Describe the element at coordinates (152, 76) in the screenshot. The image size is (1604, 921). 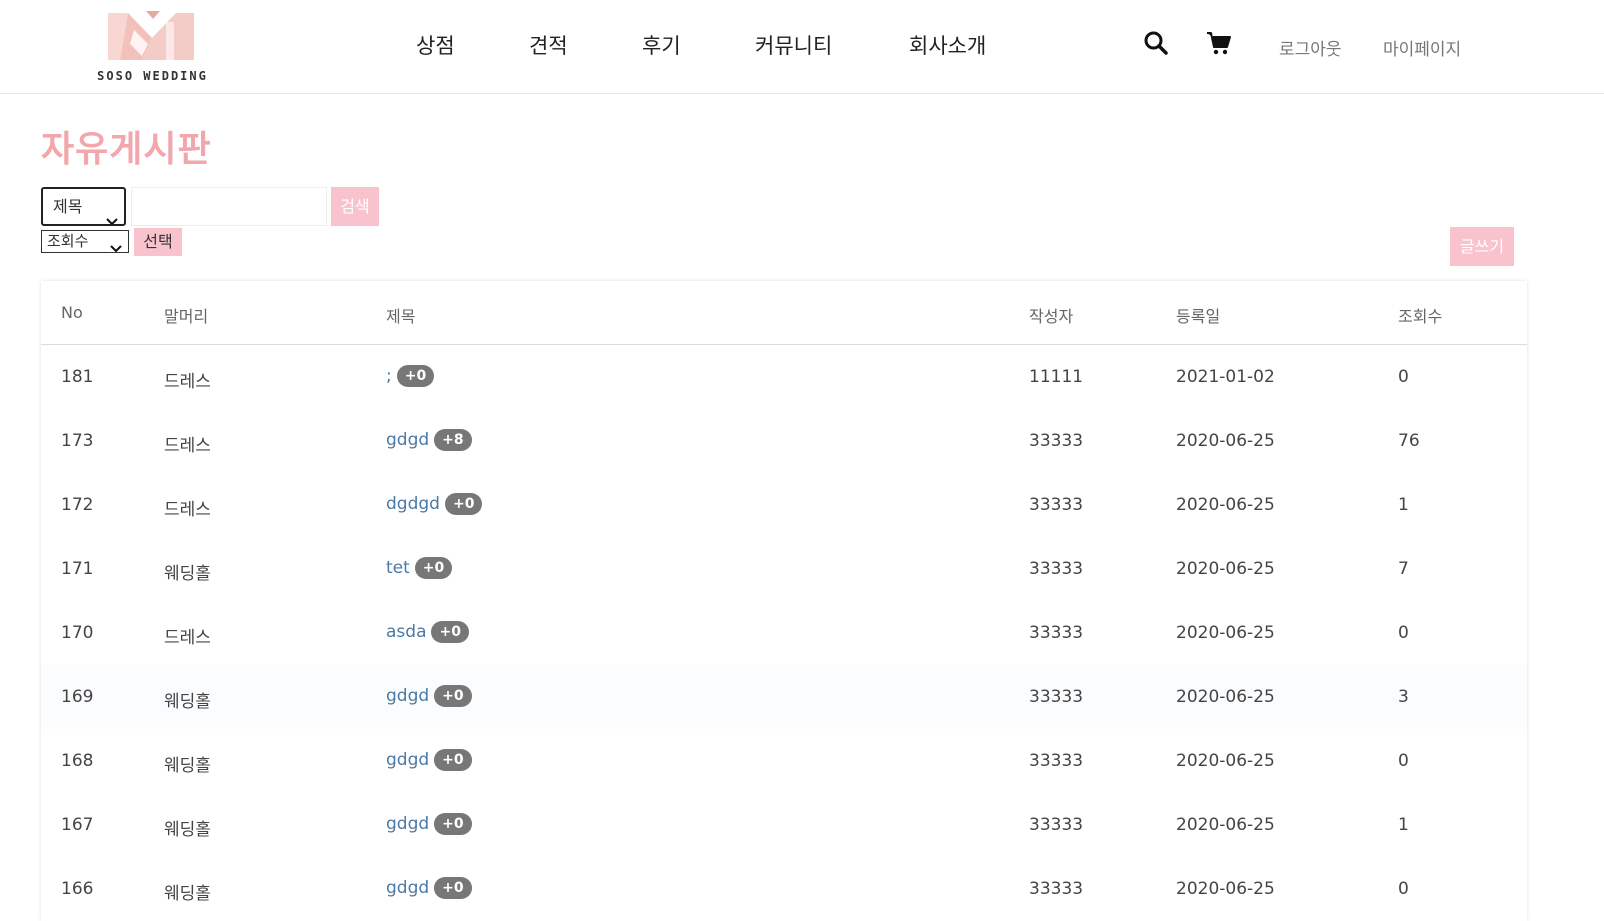
I see `logo-text: SOSO WEDDING` at that location.